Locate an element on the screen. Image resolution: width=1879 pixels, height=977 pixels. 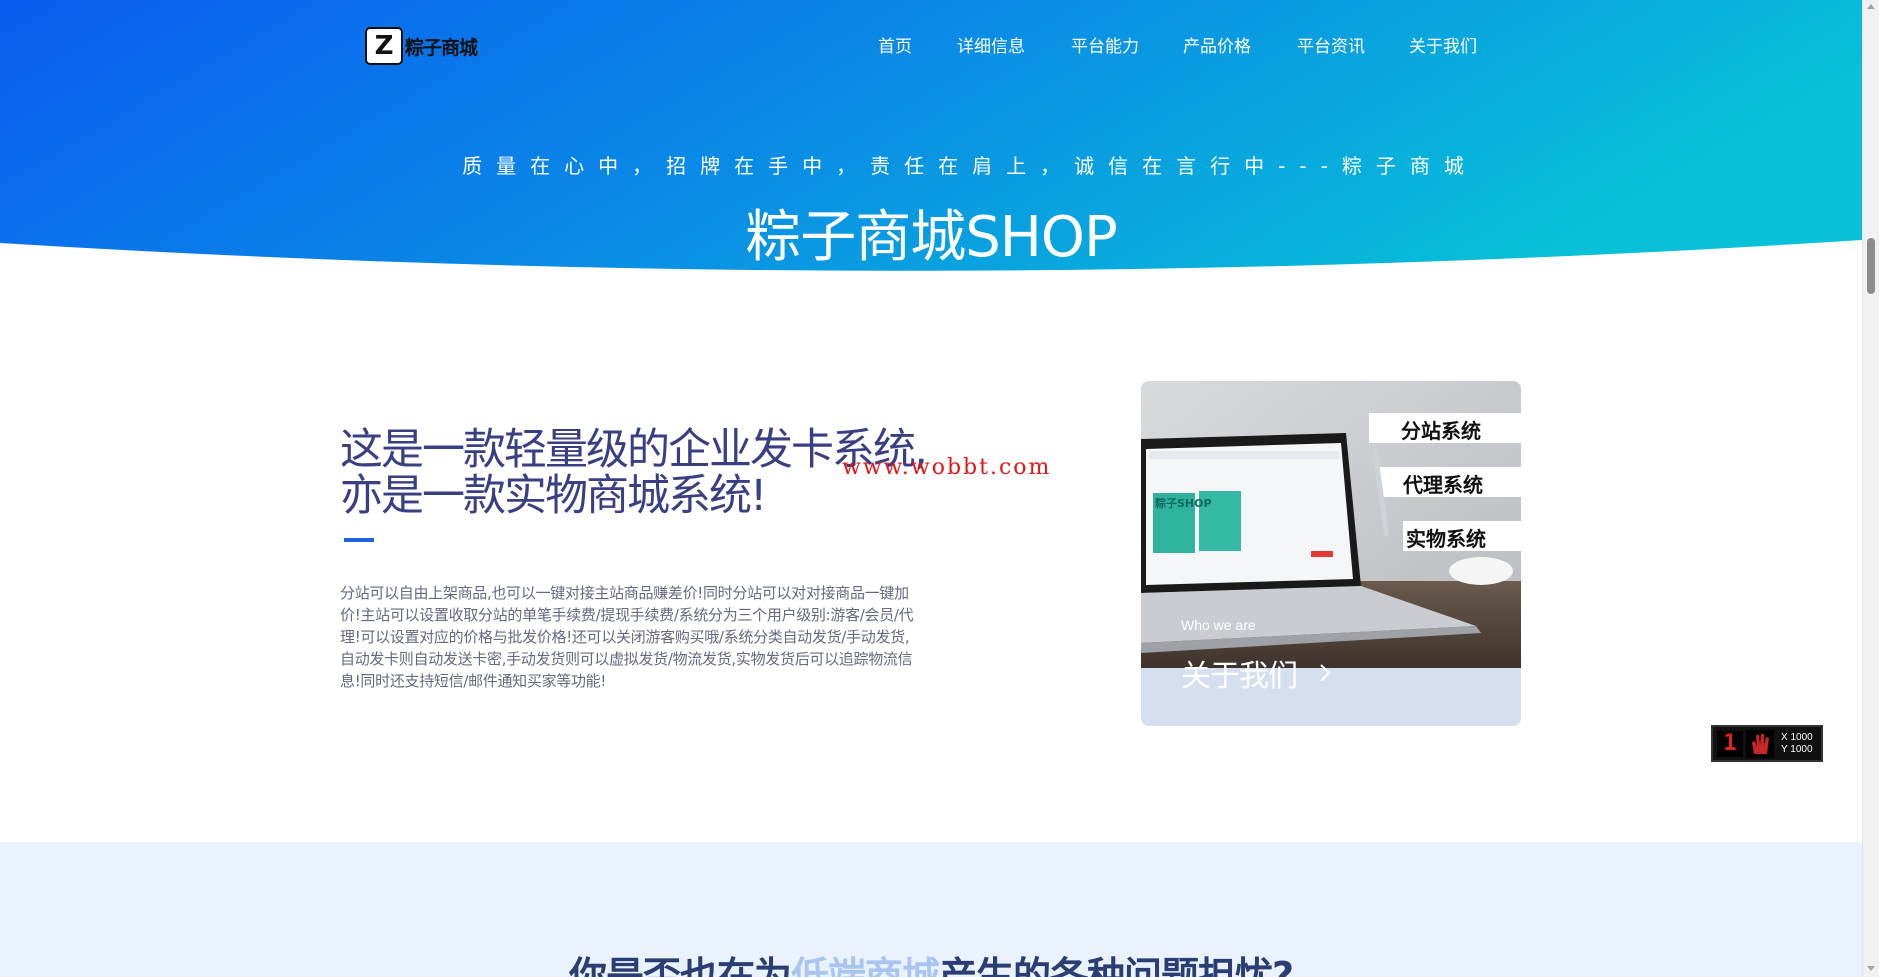
accent-bar is located at coordinates (359, 540).